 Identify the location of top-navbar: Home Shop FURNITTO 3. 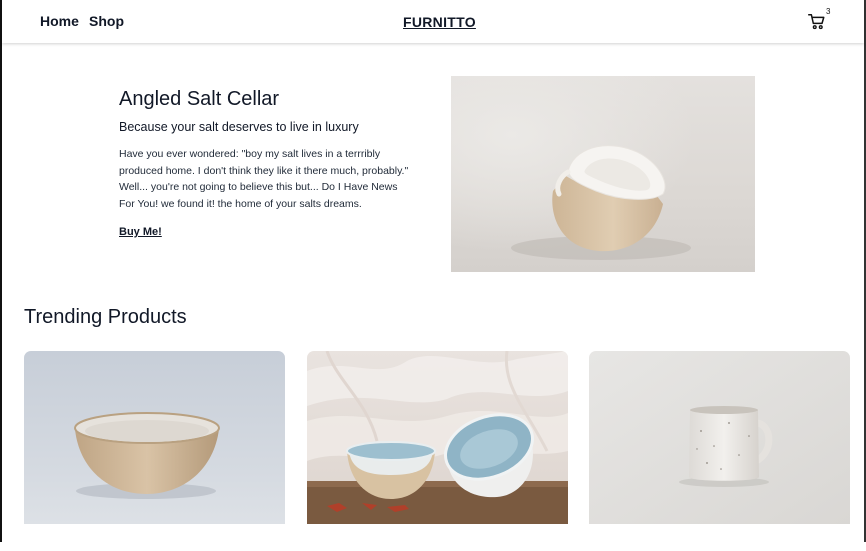
(433, 21).